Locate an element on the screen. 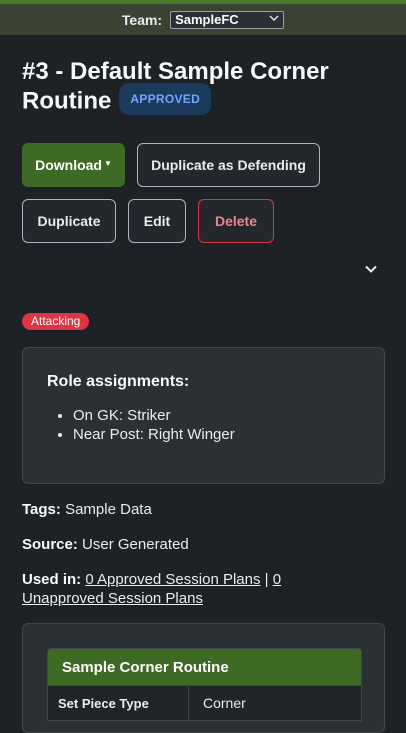  team-select-value: SampleFC is located at coordinates (207, 19).